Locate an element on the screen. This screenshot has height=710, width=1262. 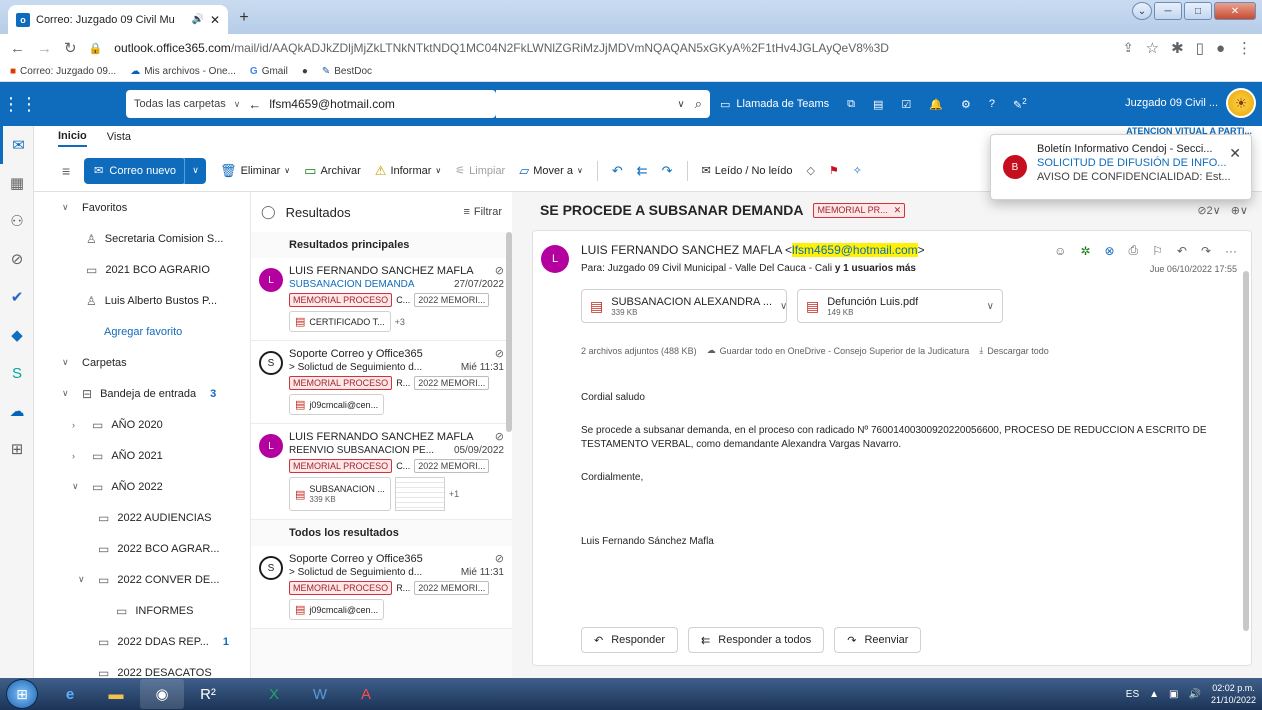
image-thumbnail is located at coordinates (419, 494).